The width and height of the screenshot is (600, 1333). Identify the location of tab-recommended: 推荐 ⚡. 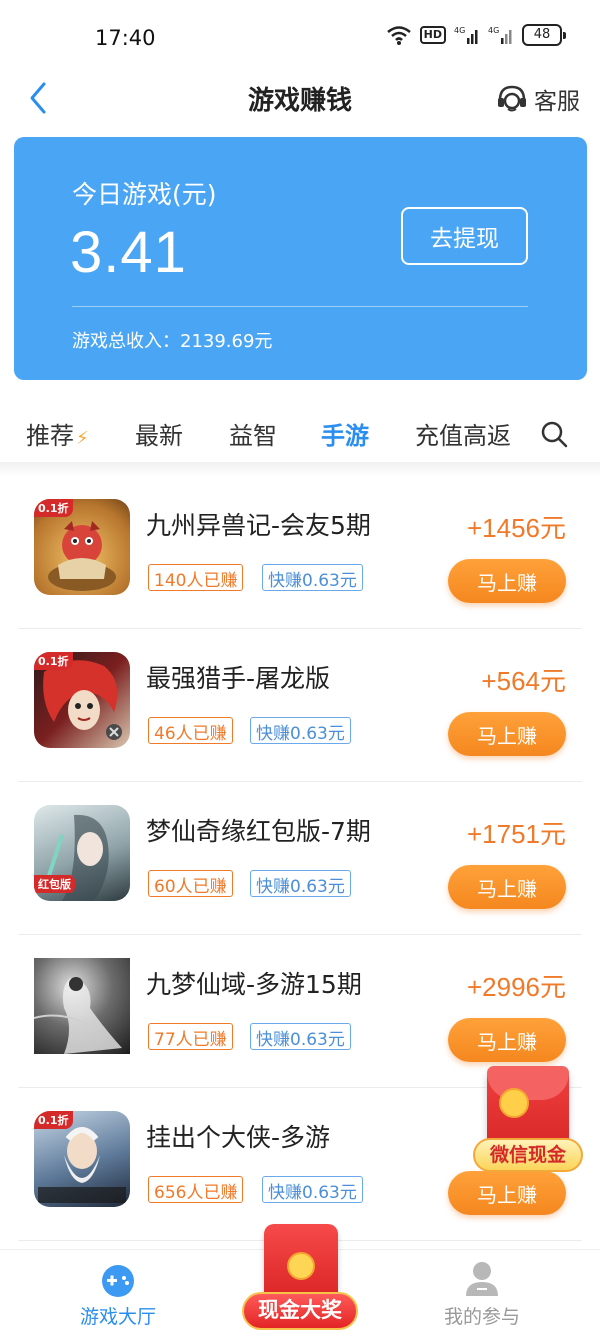
(57, 433).